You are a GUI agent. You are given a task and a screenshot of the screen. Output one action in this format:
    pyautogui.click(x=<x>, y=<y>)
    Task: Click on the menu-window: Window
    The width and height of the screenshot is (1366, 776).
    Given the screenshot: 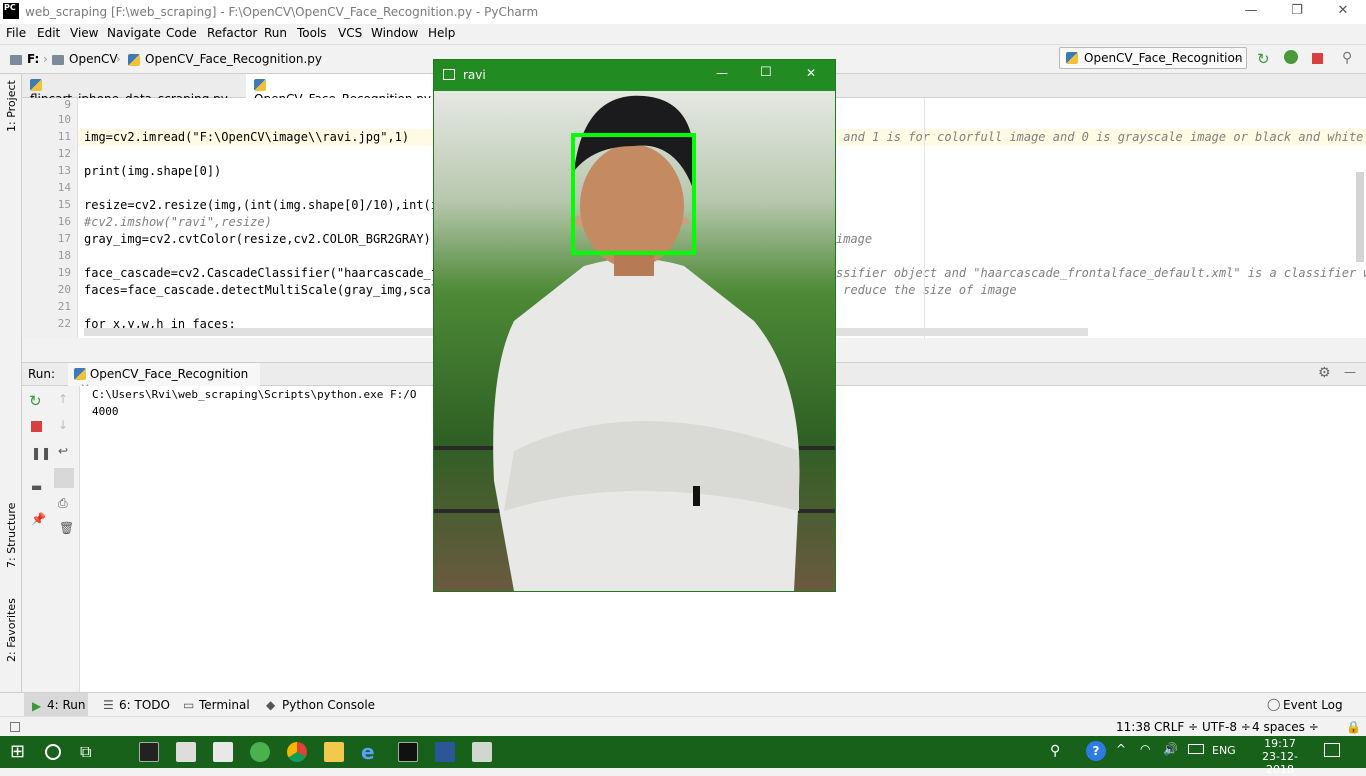 What is the action you would take?
    pyautogui.click(x=394, y=33)
    